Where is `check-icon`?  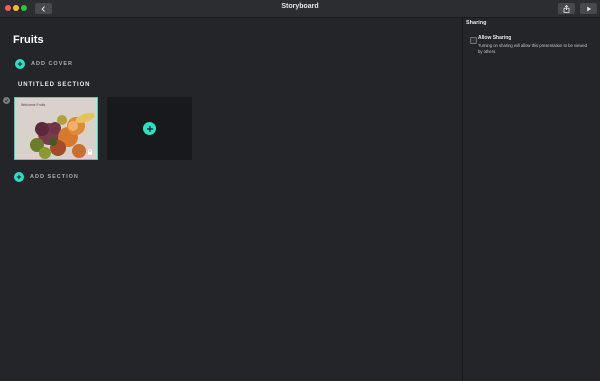
check-icon is located at coordinates (6, 100).